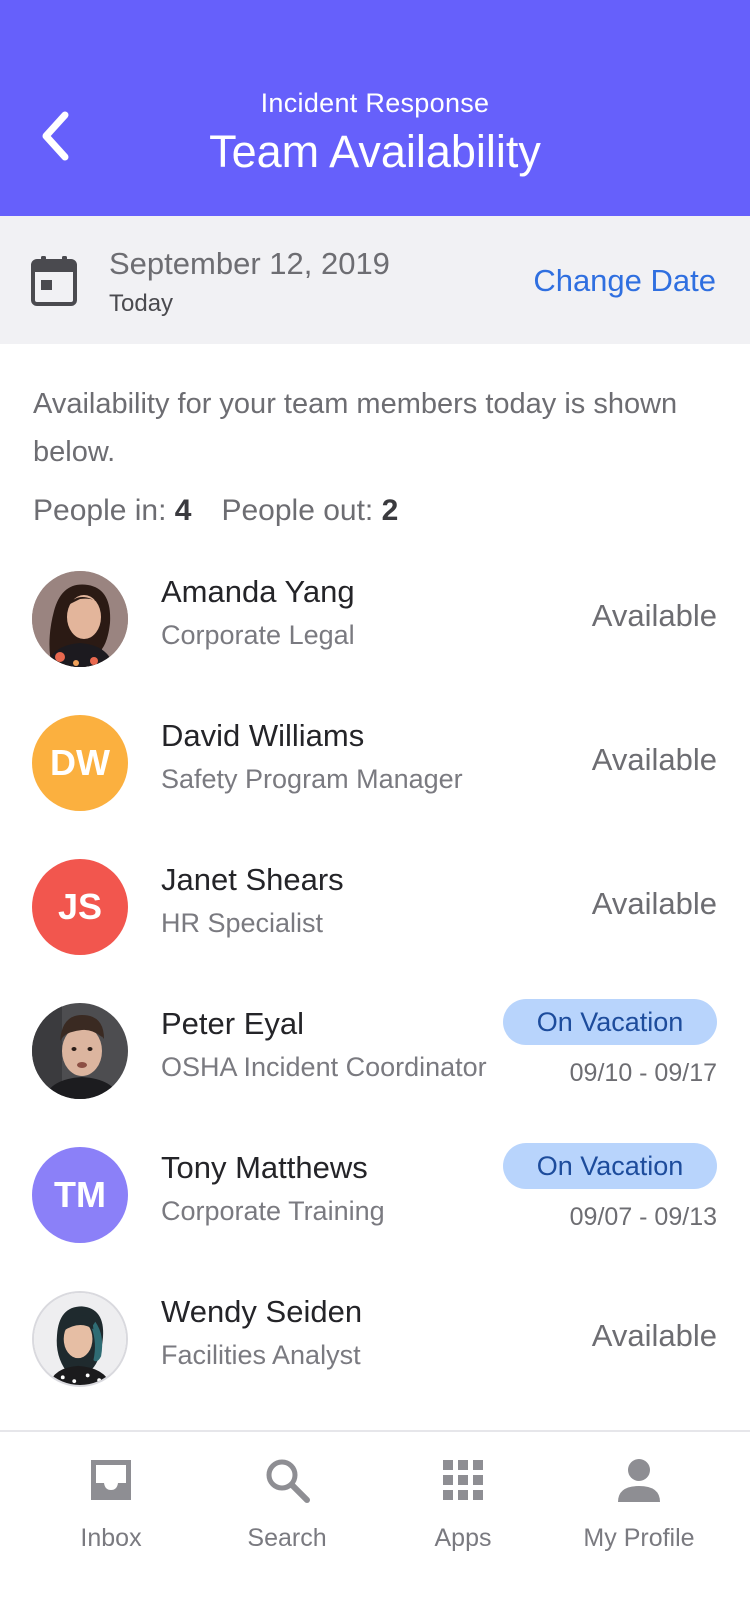 This screenshot has width=750, height=1624. Describe the element at coordinates (297, 510) in the screenshot. I see `people-out-label: People out:` at that location.